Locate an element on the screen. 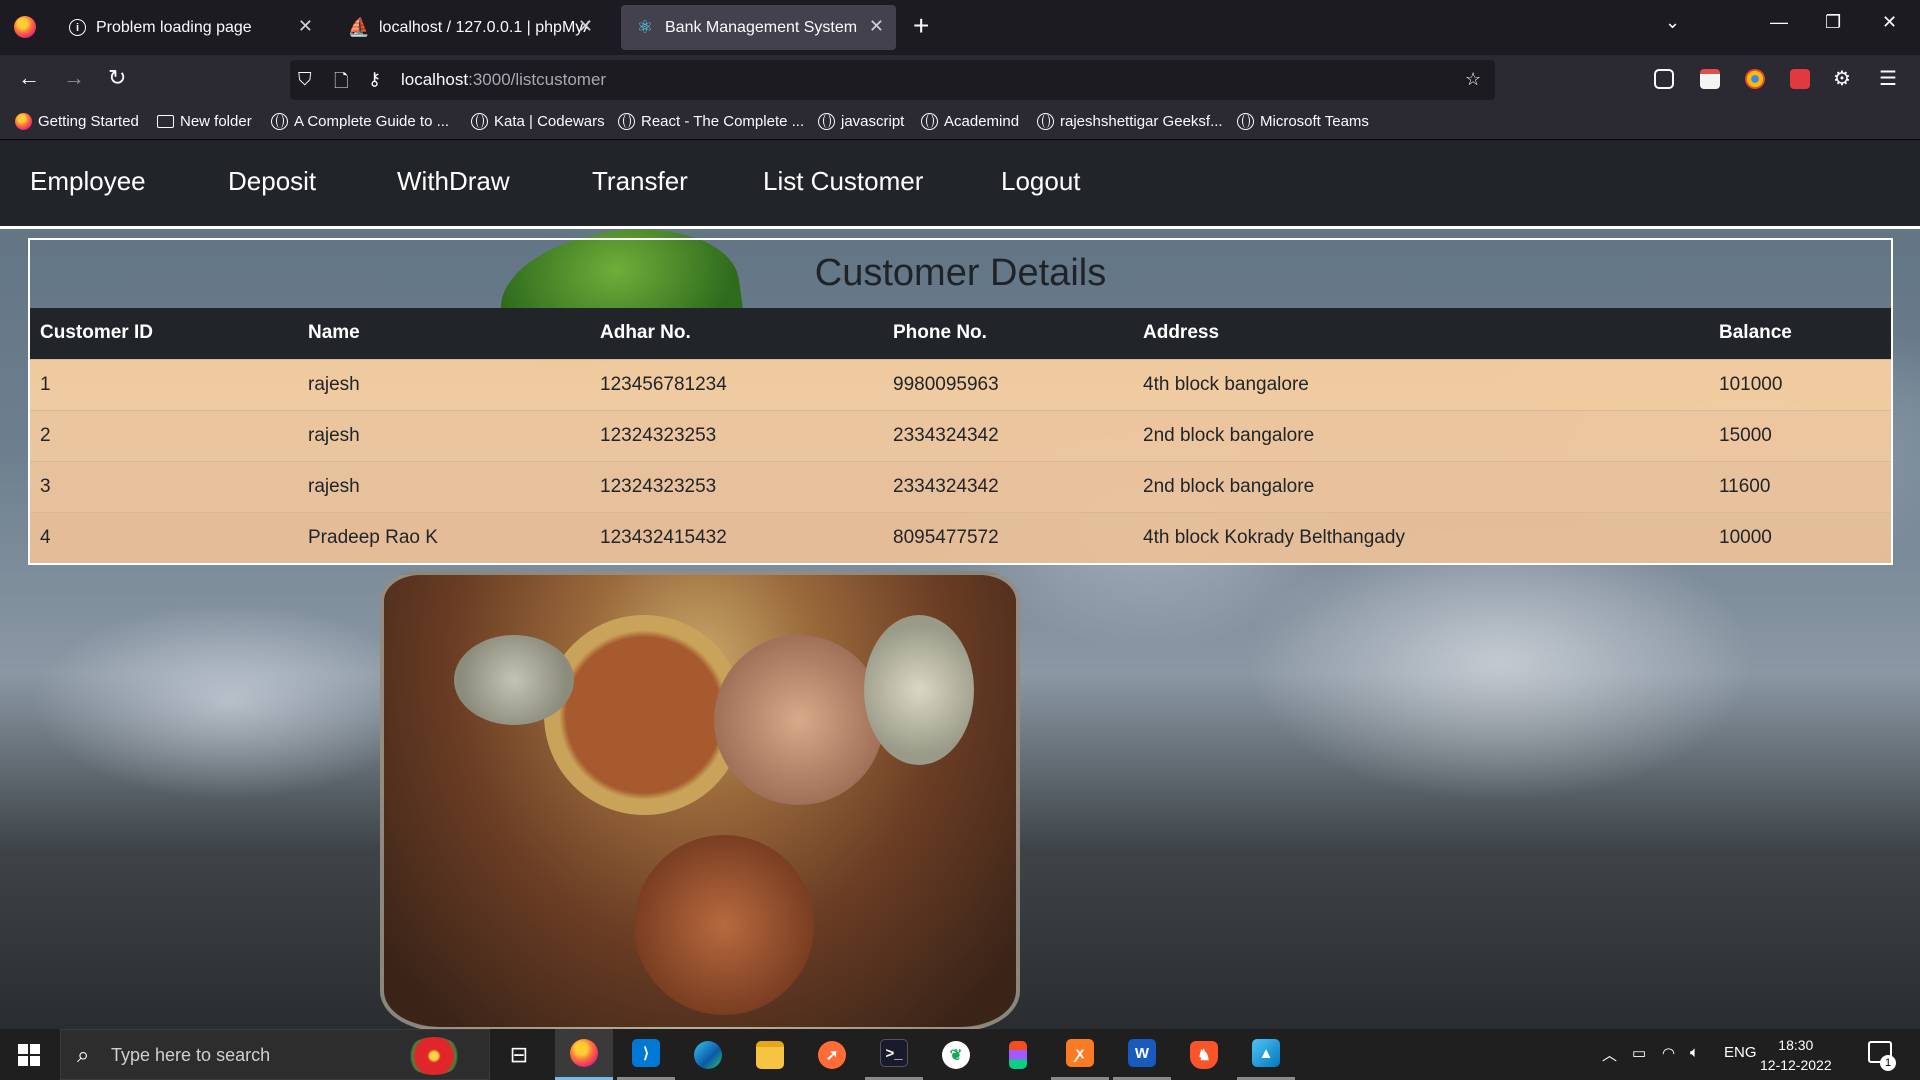 This screenshot has width=1920, height=1080. taskbar-xampp-icon: ꭗ is located at coordinates (1080, 1054).